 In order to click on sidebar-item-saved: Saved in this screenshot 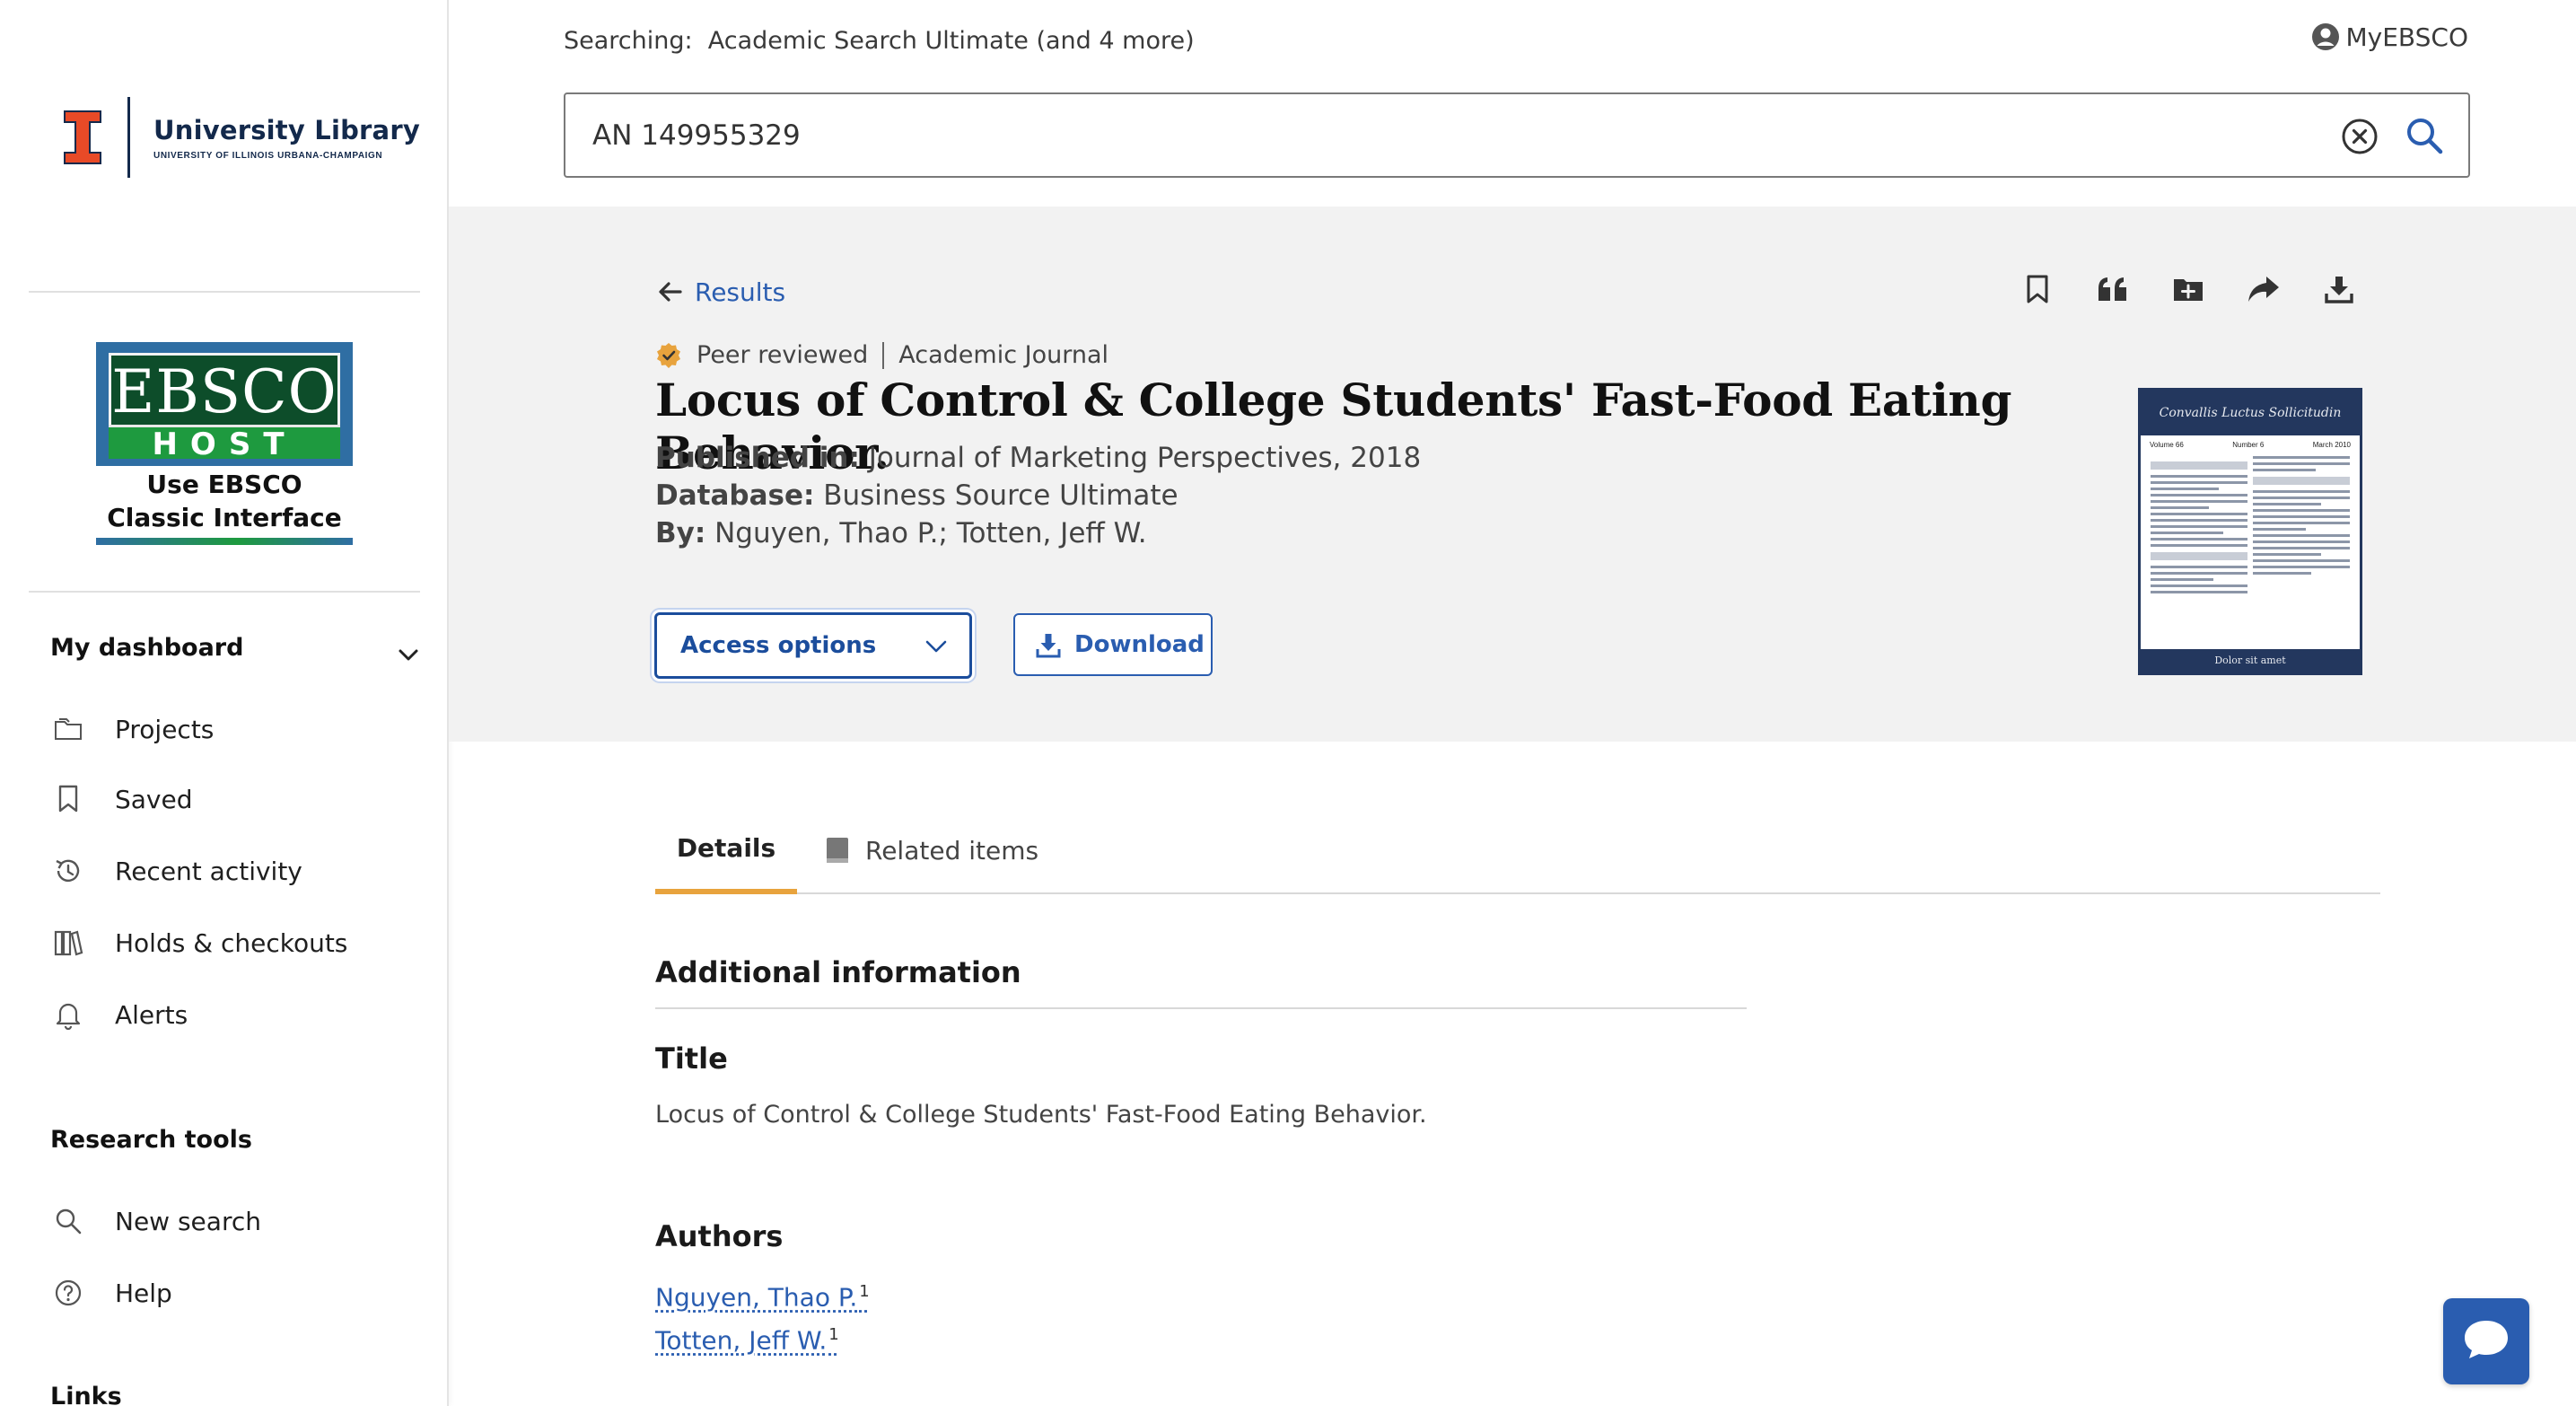, I will do `click(121, 799)`.